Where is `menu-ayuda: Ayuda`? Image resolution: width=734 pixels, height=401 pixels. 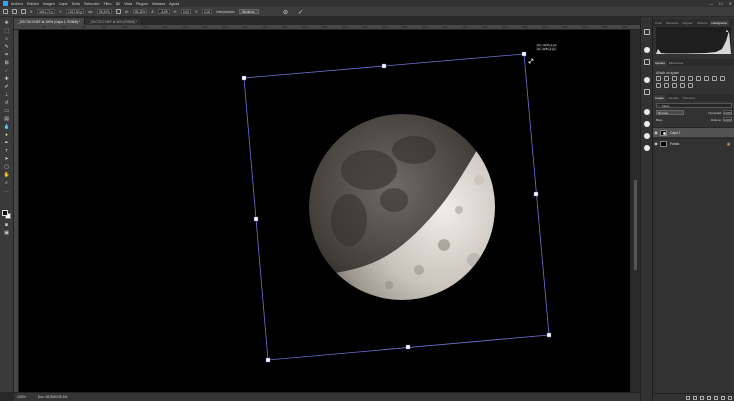
menu-ayuda: Ayuda is located at coordinates (174, 4).